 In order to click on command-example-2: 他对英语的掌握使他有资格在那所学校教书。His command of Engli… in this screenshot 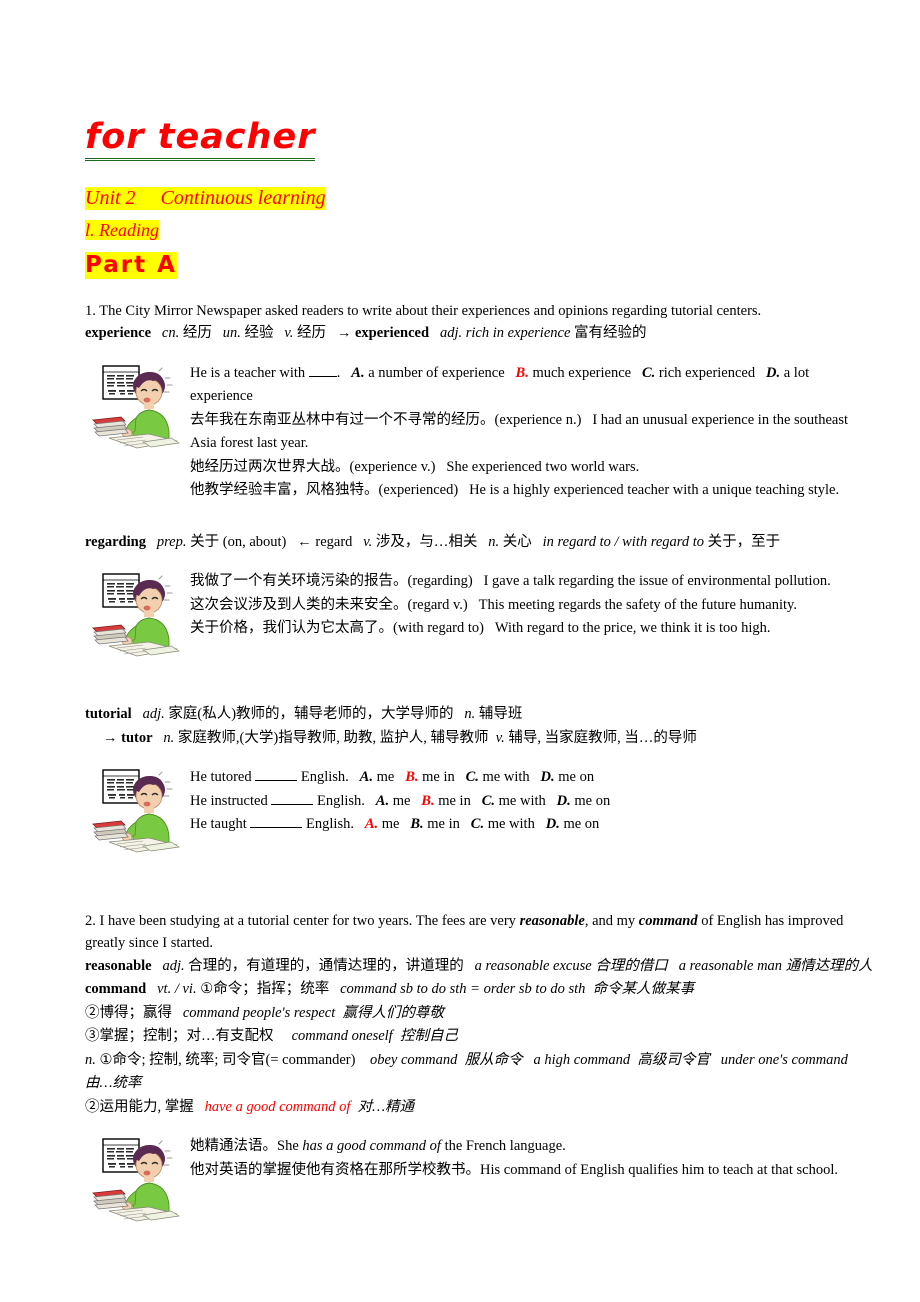, I will do `click(532, 1170)`.